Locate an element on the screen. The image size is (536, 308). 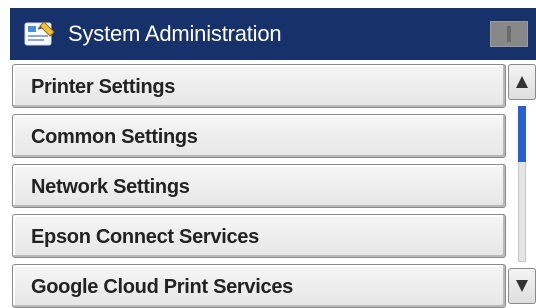
menu-item-label: Common Settings is located at coordinates (114, 137).